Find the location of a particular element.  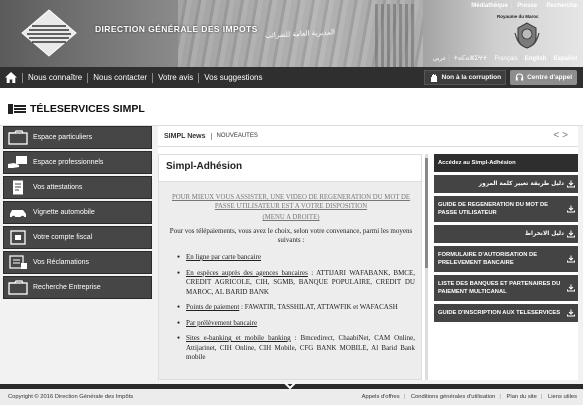

sidebar-item-label: Espace particuliers is located at coordinates (63, 137).